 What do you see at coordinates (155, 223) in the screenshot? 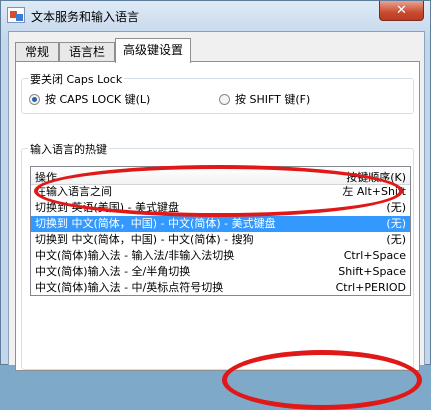
I see `row-action: 切换到 中文(简体，中国) - 中文(简体) - 美式键盘` at bounding box center [155, 223].